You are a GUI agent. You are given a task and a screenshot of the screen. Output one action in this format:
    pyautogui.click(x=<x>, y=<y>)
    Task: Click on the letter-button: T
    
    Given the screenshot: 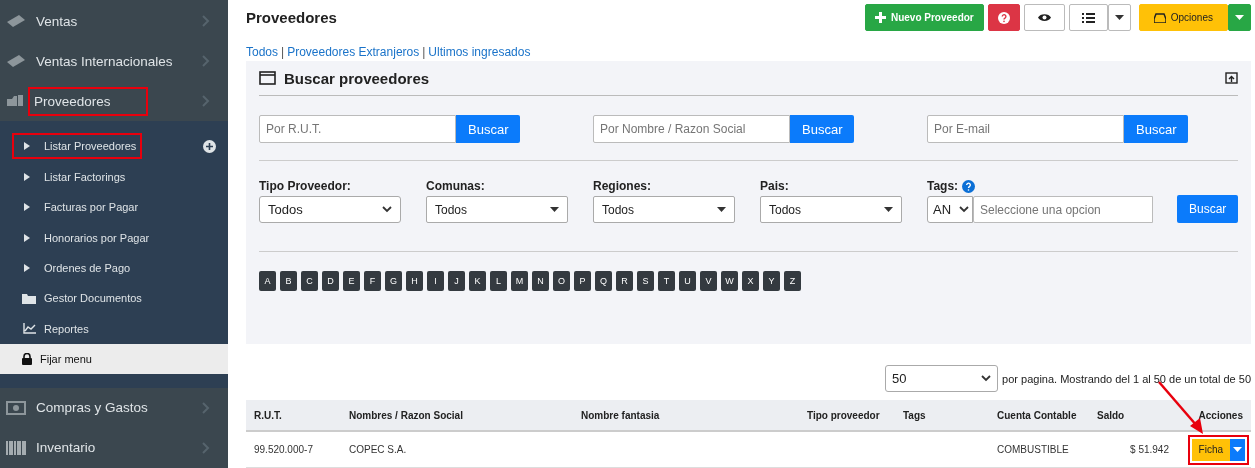 What is the action you would take?
    pyautogui.click(x=666, y=281)
    